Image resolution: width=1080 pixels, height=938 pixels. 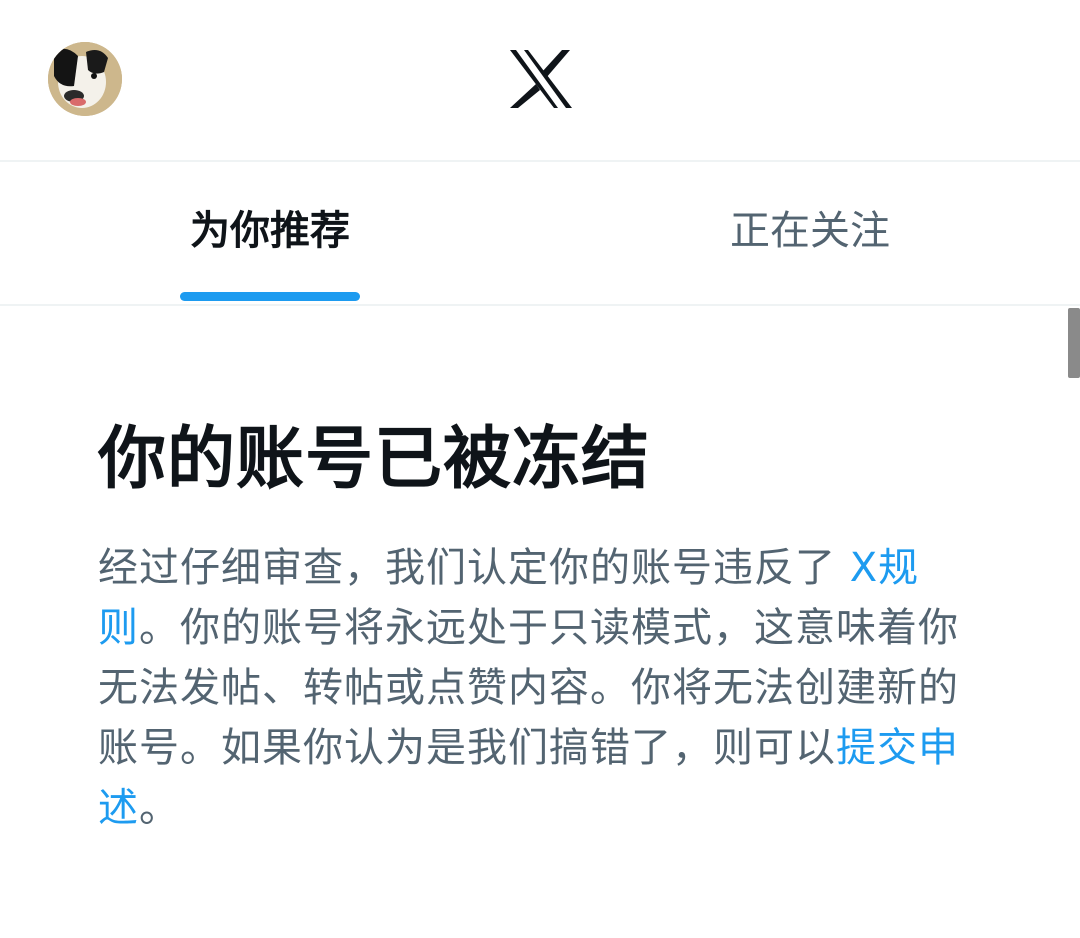 I want to click on scrollbar, so click(x=1074, y=343).